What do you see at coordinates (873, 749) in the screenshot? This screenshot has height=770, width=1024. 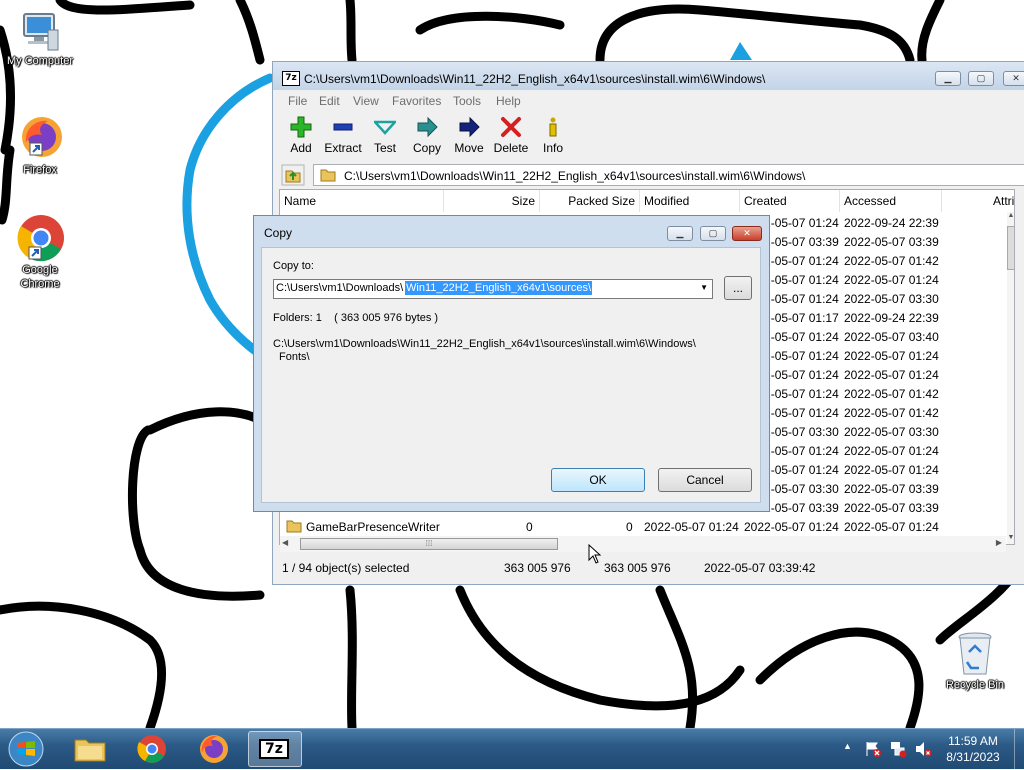 I see `action-center-flag-icon` at bounding box center [873, 749].